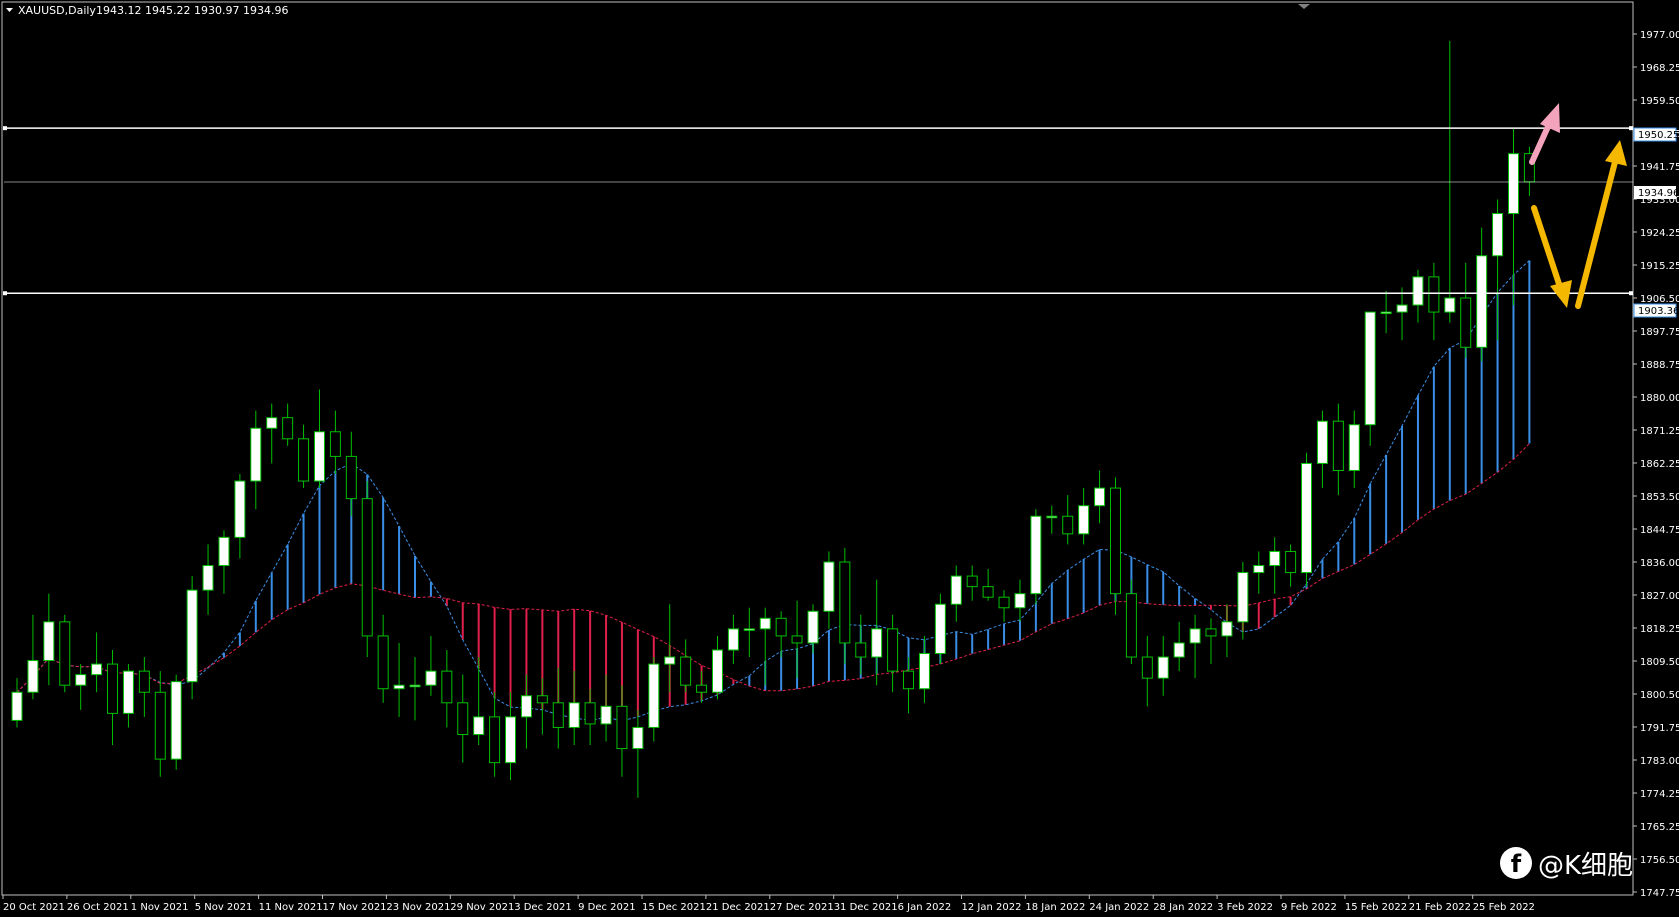 This screenshot has height=917, width=1679. I want to click on price-label: 1880.00, so click(1659, 398).